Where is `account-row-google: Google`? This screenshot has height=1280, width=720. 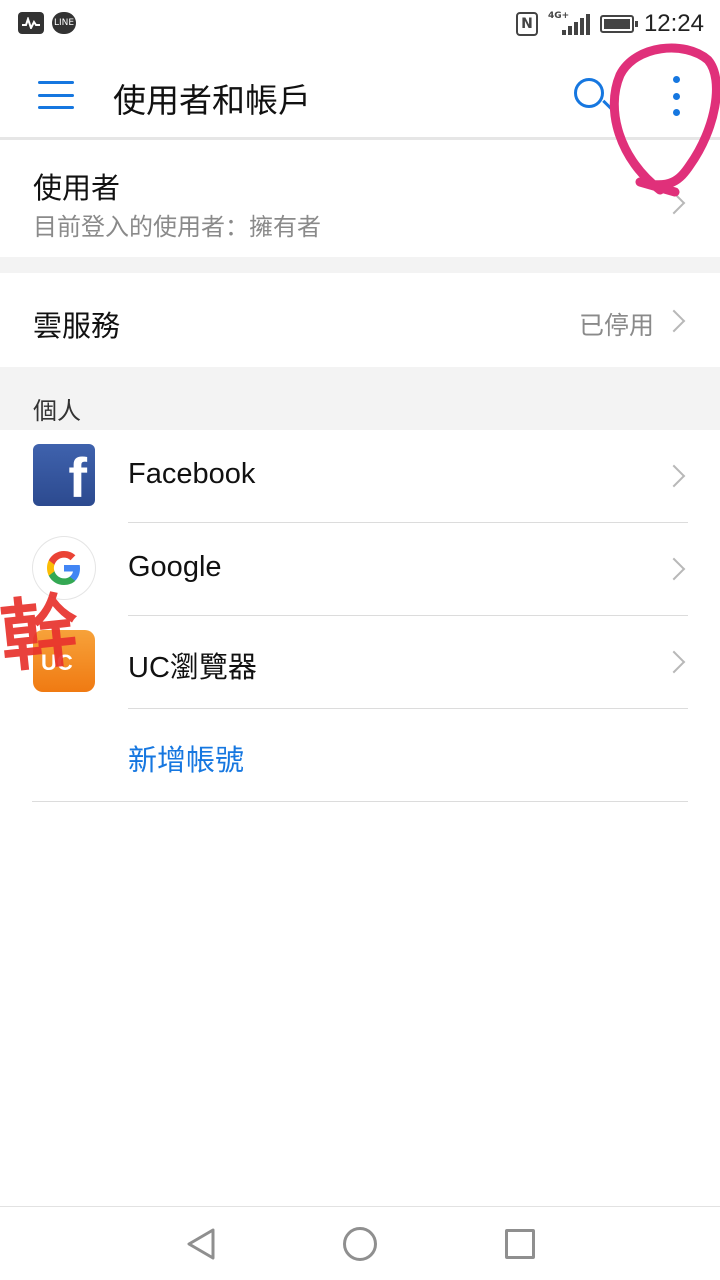
account-row-google: Google is located at coordinates (360, 569).